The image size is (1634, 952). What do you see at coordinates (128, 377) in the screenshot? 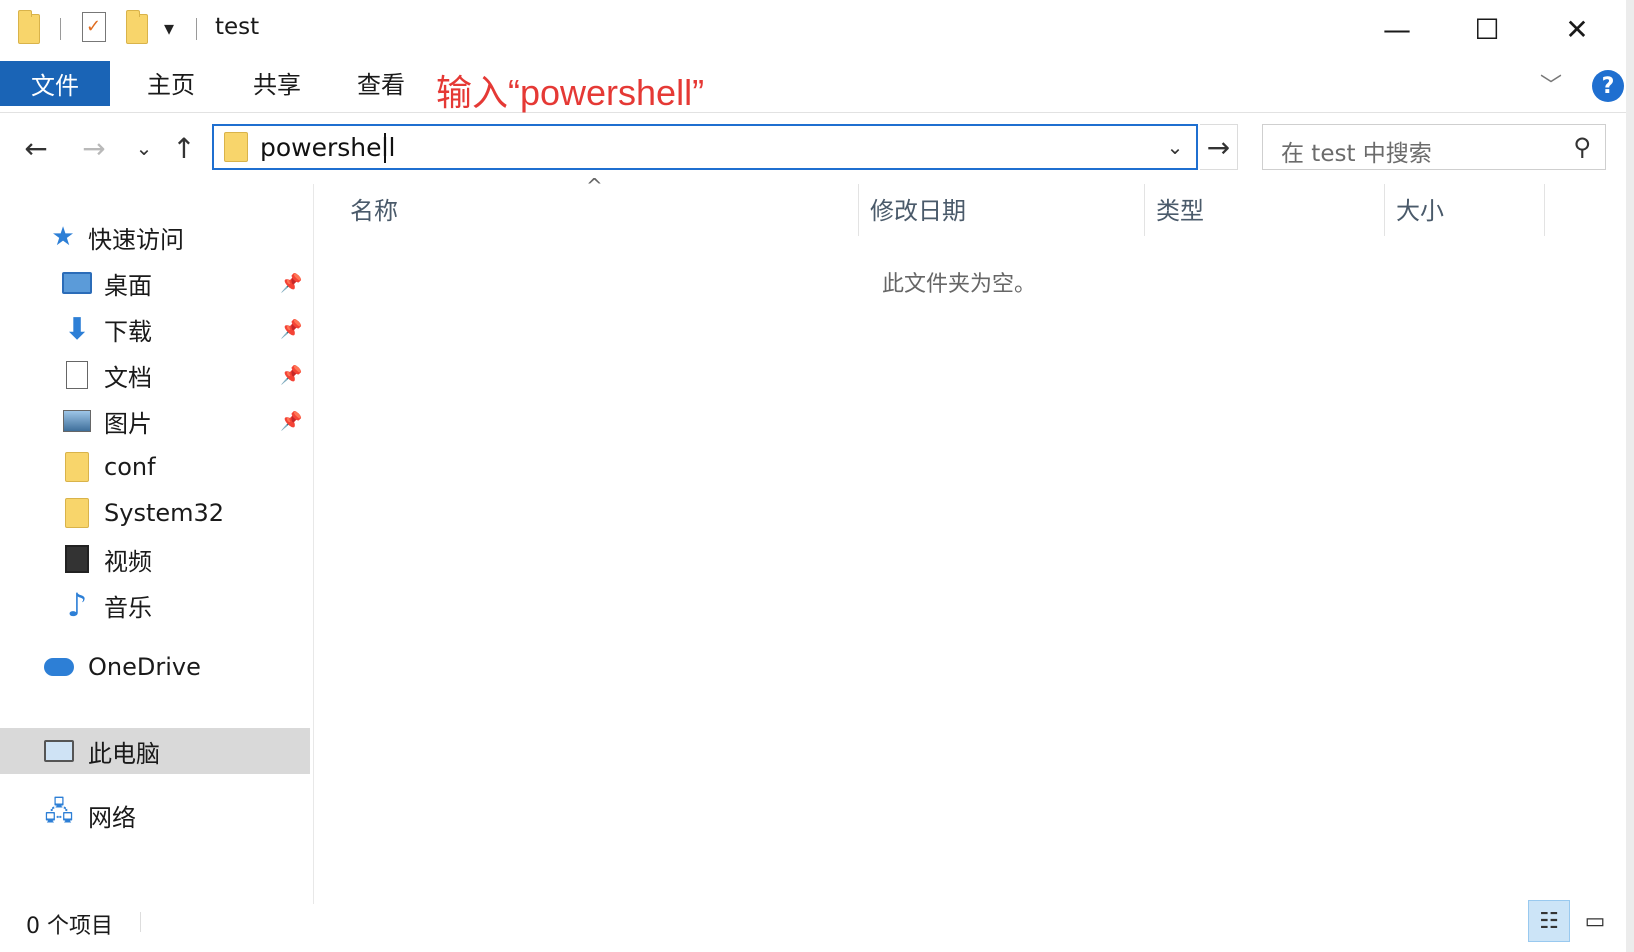
I see `nav-label: 文档` at bounding box center [128, 377].